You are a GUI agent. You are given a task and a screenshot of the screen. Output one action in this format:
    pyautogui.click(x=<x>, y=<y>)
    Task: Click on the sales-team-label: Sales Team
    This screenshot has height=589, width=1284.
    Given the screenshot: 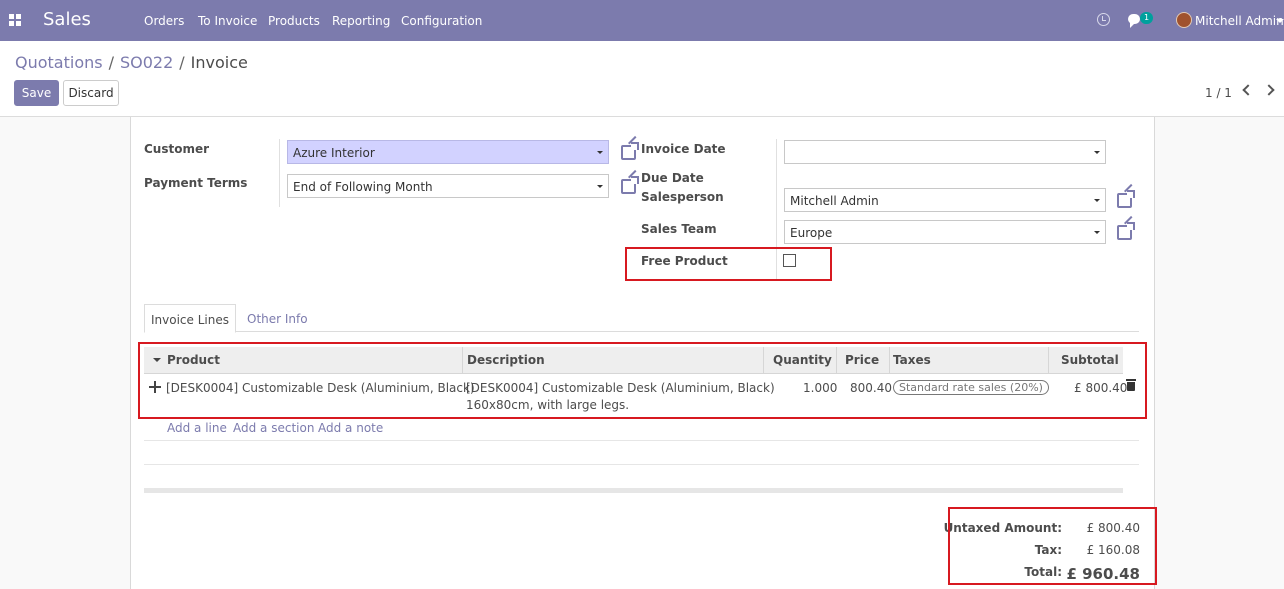 What is the action you would take?
    pyautogui.click(x=679, y=229)
    